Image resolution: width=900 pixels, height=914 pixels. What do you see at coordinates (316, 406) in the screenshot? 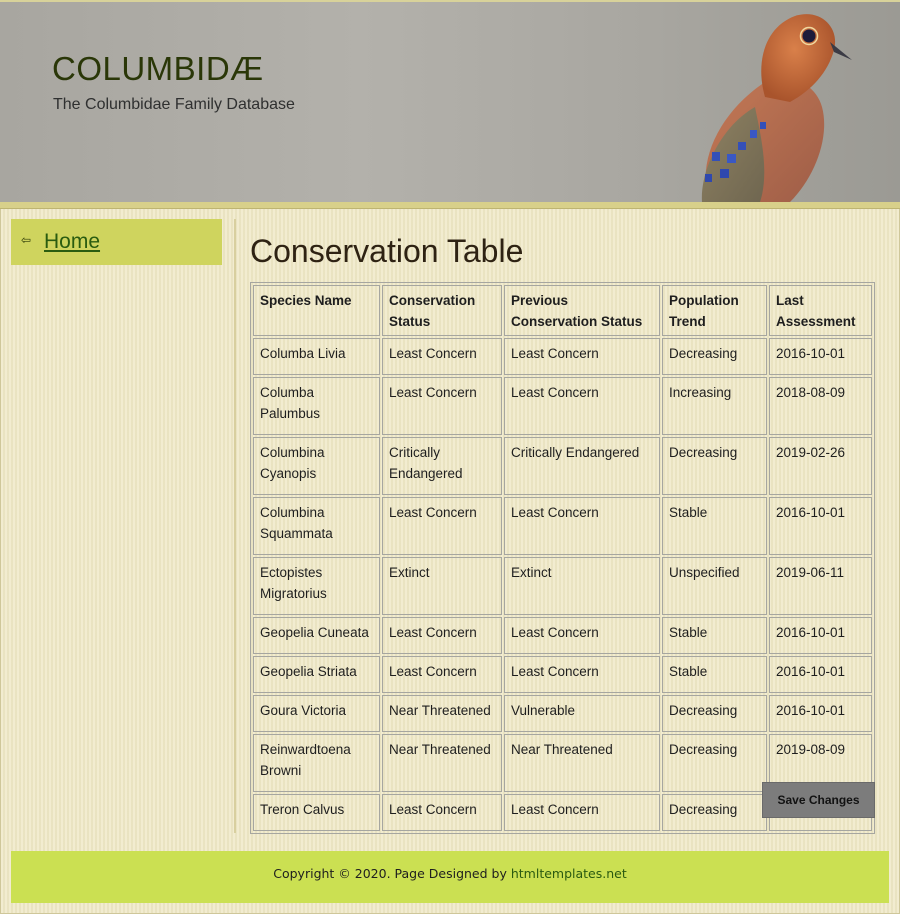
I see `table-cell: Columba Palumbus` at bounding box center [316, 406].